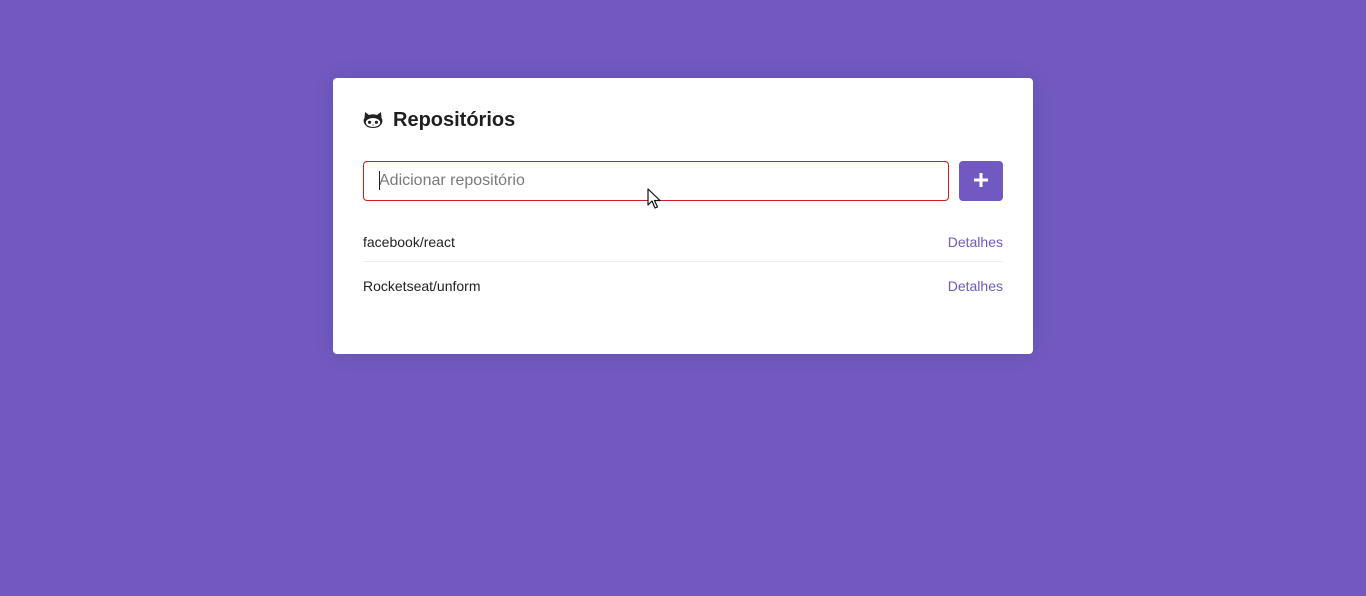 The width and height of the screenshot is (1366, 596). I want to click on page-title: Repositórios, so click(454, 120).